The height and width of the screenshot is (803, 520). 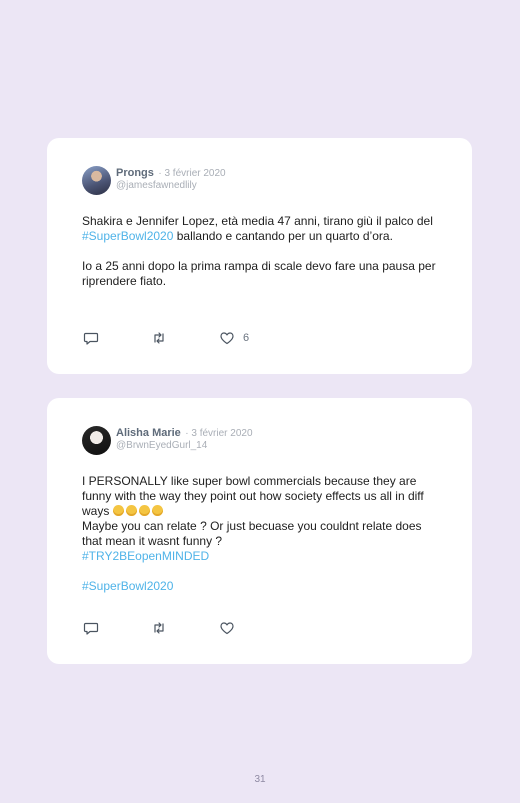 I want to click on tweet-text-part: ballando e cantando per un quarto d’ora., so click(x=283, y=236).